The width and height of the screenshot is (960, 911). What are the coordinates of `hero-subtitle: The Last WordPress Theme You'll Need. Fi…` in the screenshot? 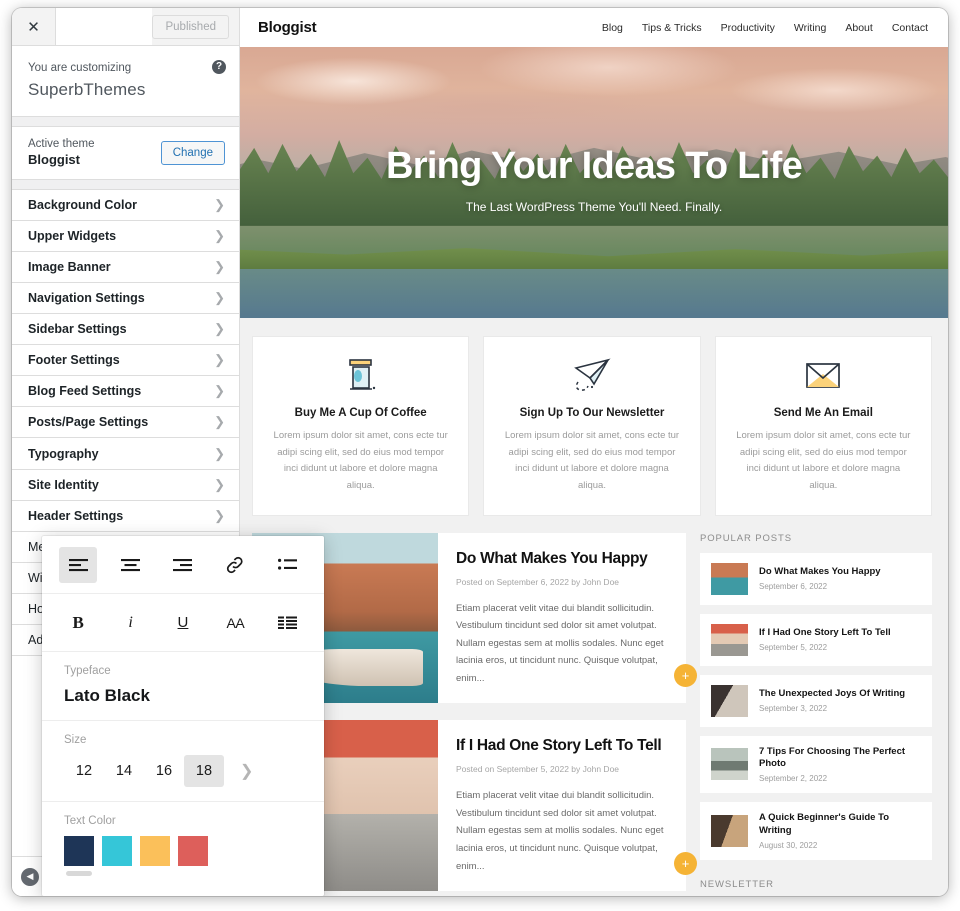 It's located at (594, 207).